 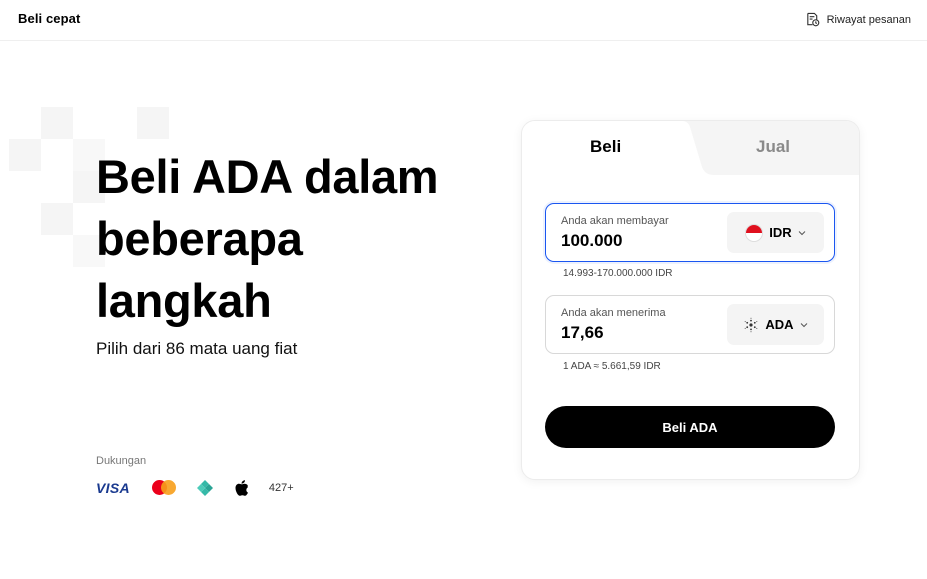 I want to click on page-header-title: Beli cepat, so click(x=49, y=18).